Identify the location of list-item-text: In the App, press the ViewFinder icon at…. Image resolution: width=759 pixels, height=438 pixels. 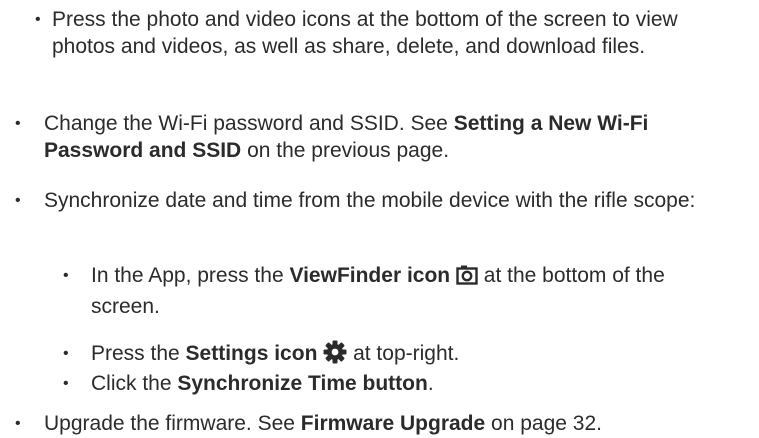
(411, 291).